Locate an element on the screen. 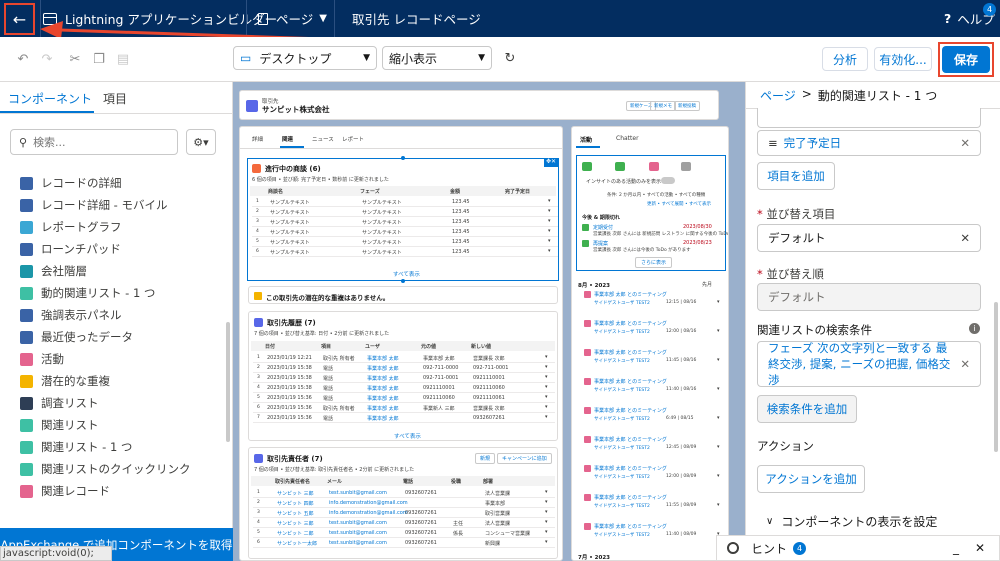 This screenshot has height=561, width=1000. component-item: ローンチパッド is located at coordinates (70, 249).